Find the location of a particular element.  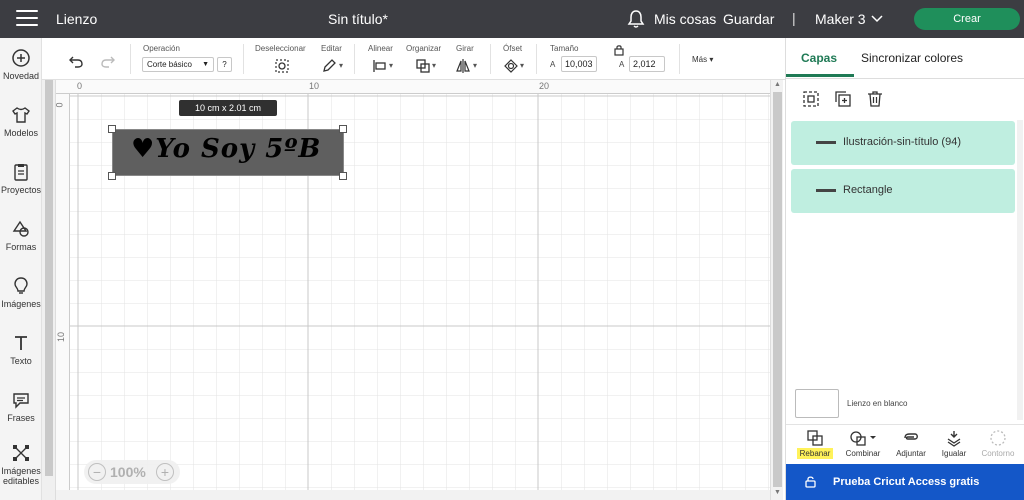

sidebar-item-imagenes-editables: Imágenes editables is located at coordinates (21, 464).